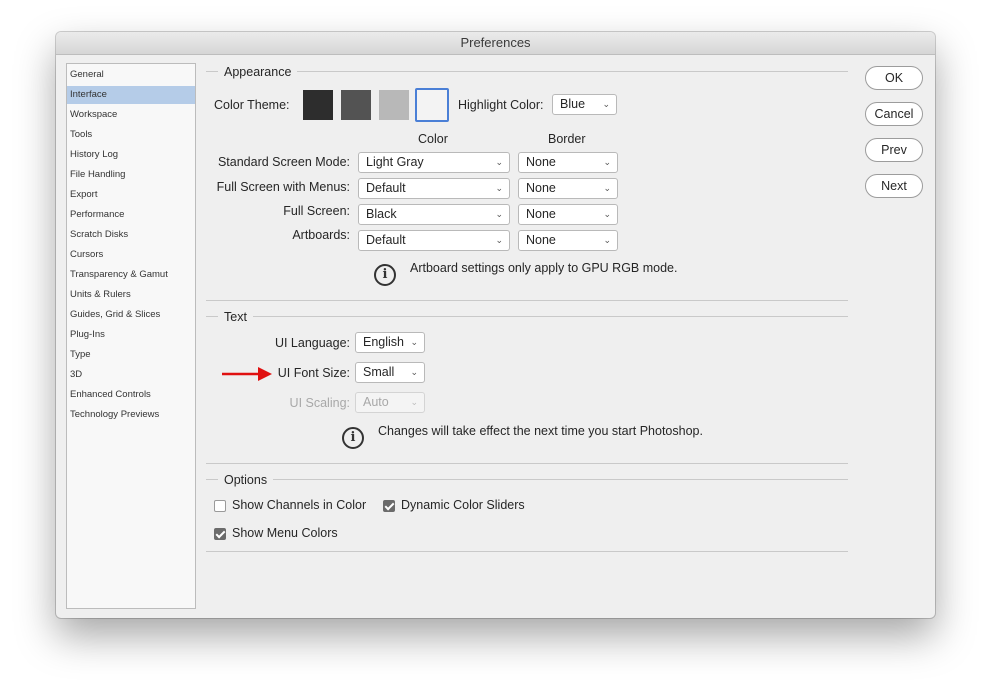  What do you see at coordinates (220, 506) in the screenshot?
I see `show-channels-checkbox` at bounding box center [220, 506].